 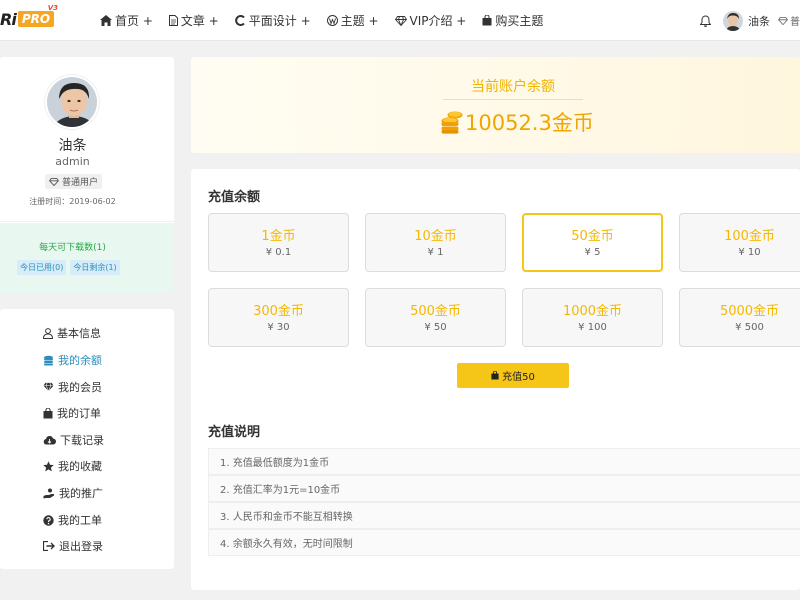 What do you see at coordinates (48, 333) in the screenshot?
I see `user-icon` at bounding box center [48, 333].